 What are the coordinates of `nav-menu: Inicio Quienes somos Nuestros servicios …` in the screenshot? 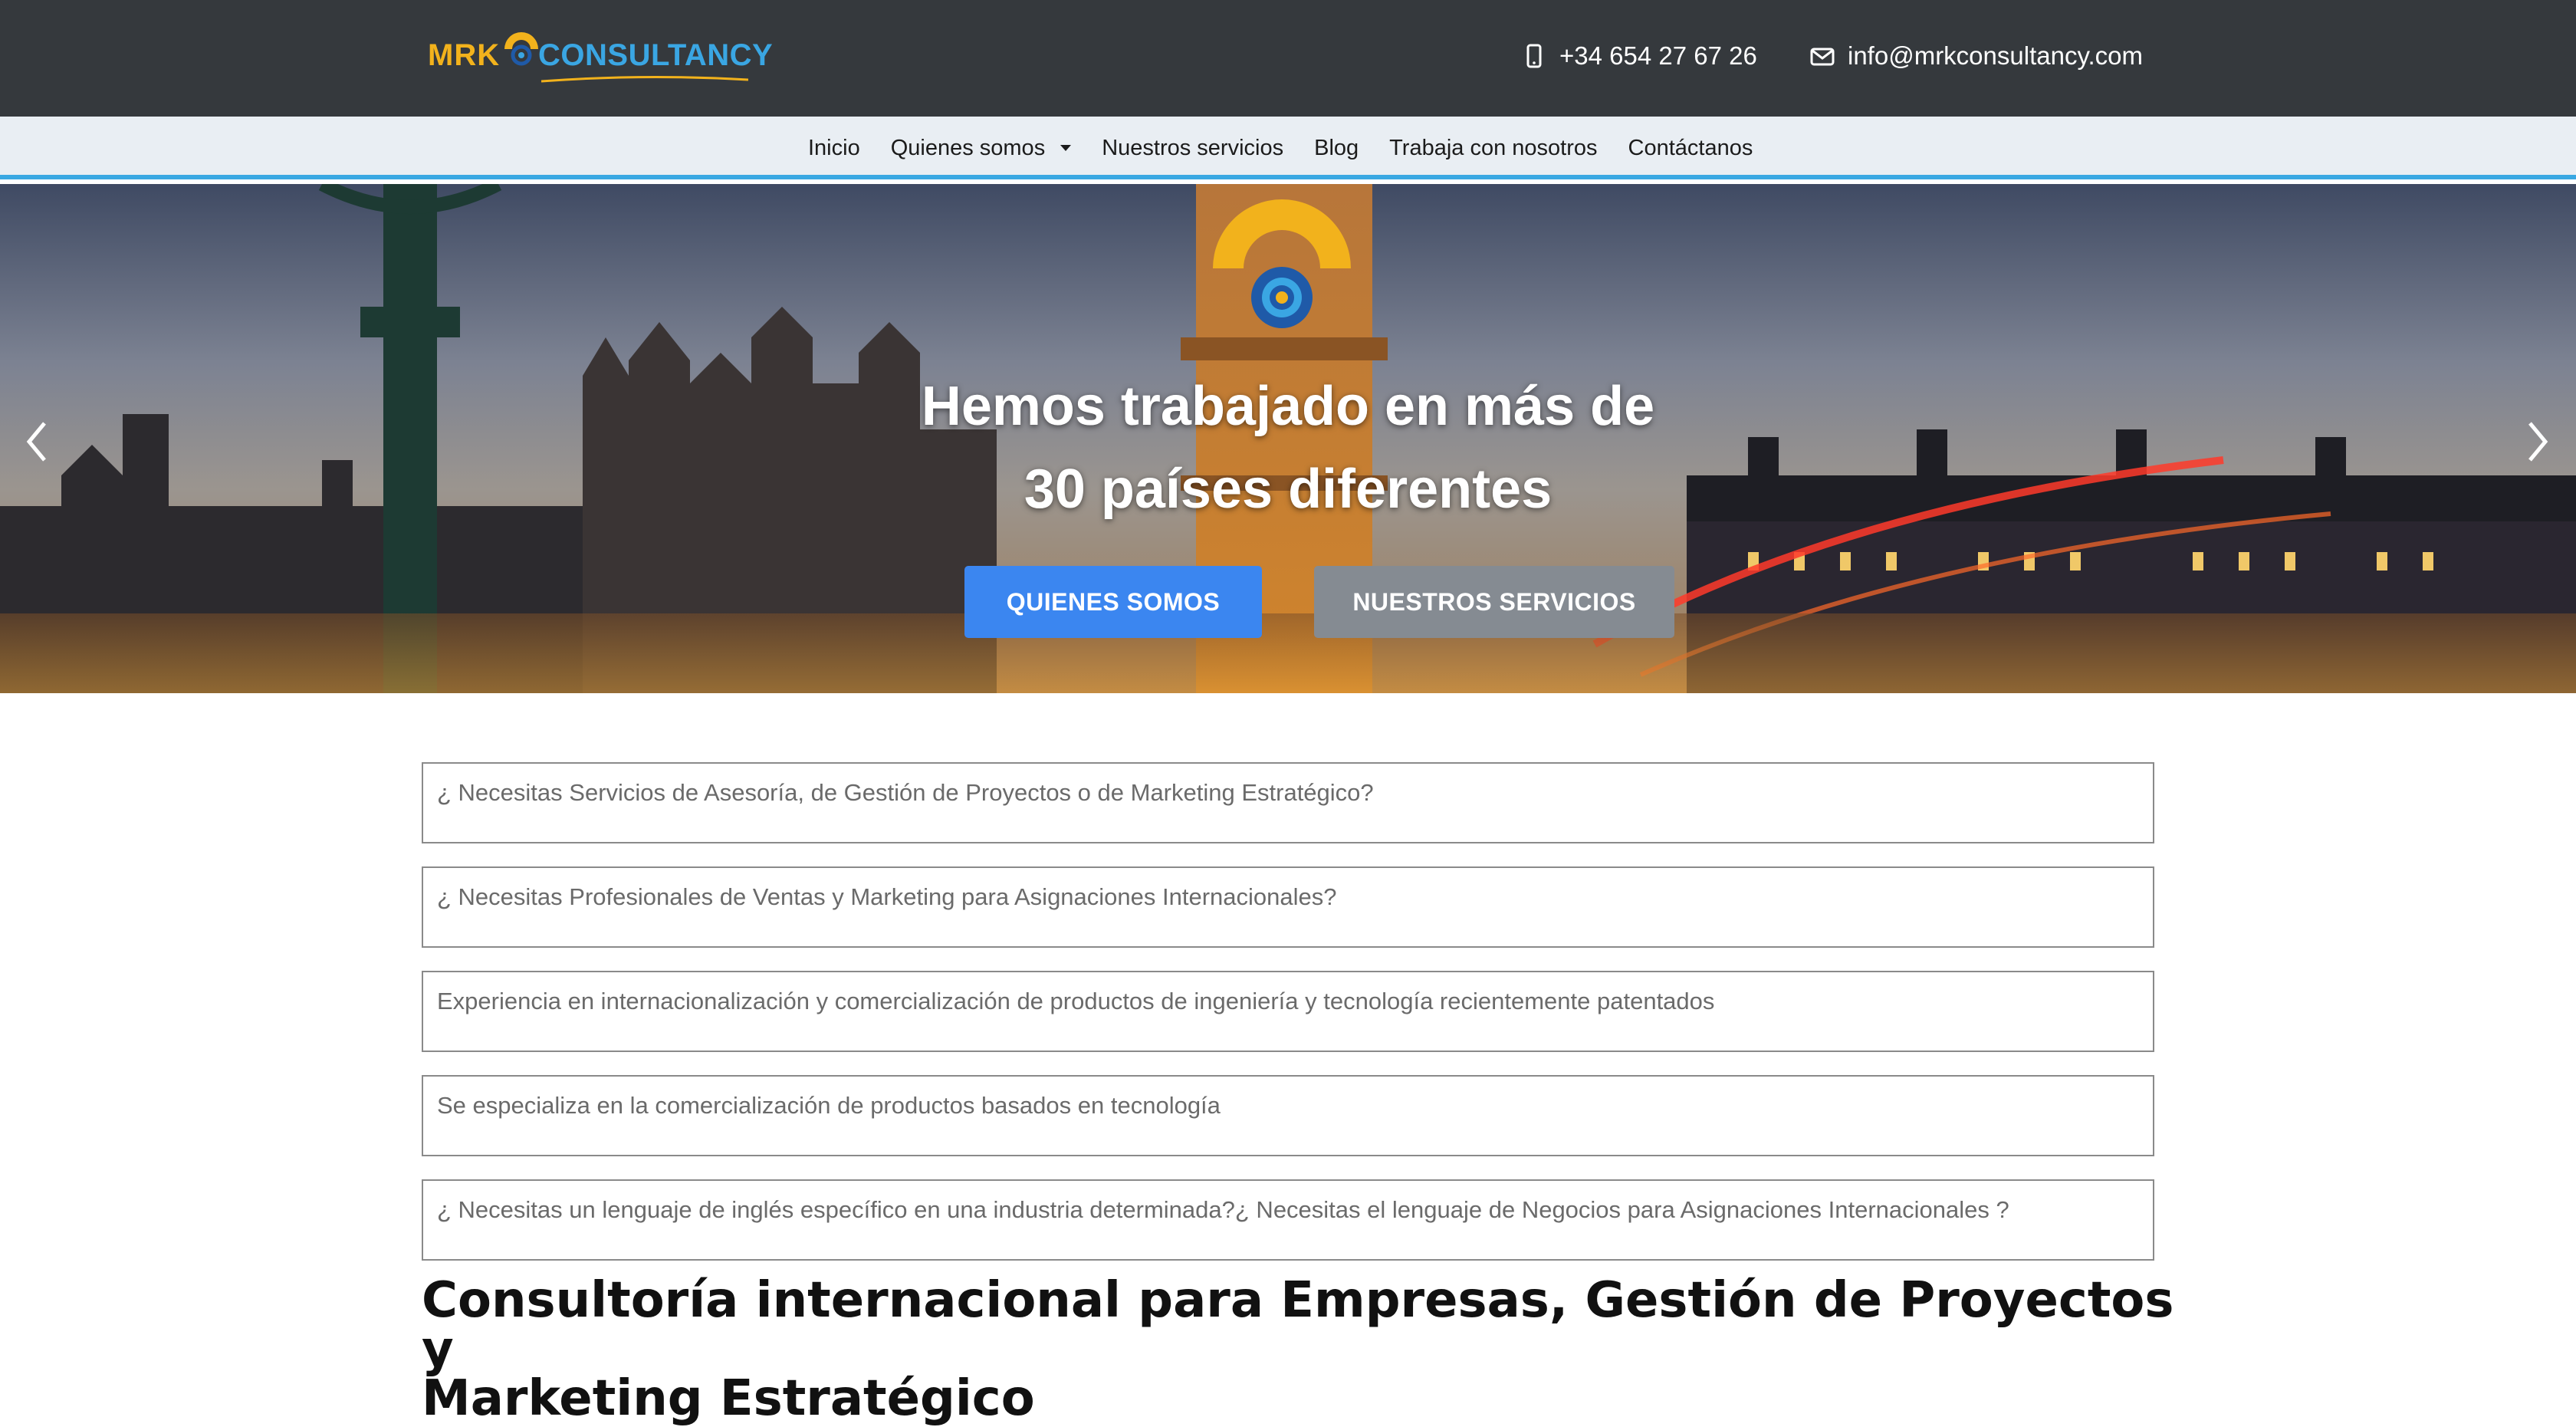 It's located at (1280, 148).